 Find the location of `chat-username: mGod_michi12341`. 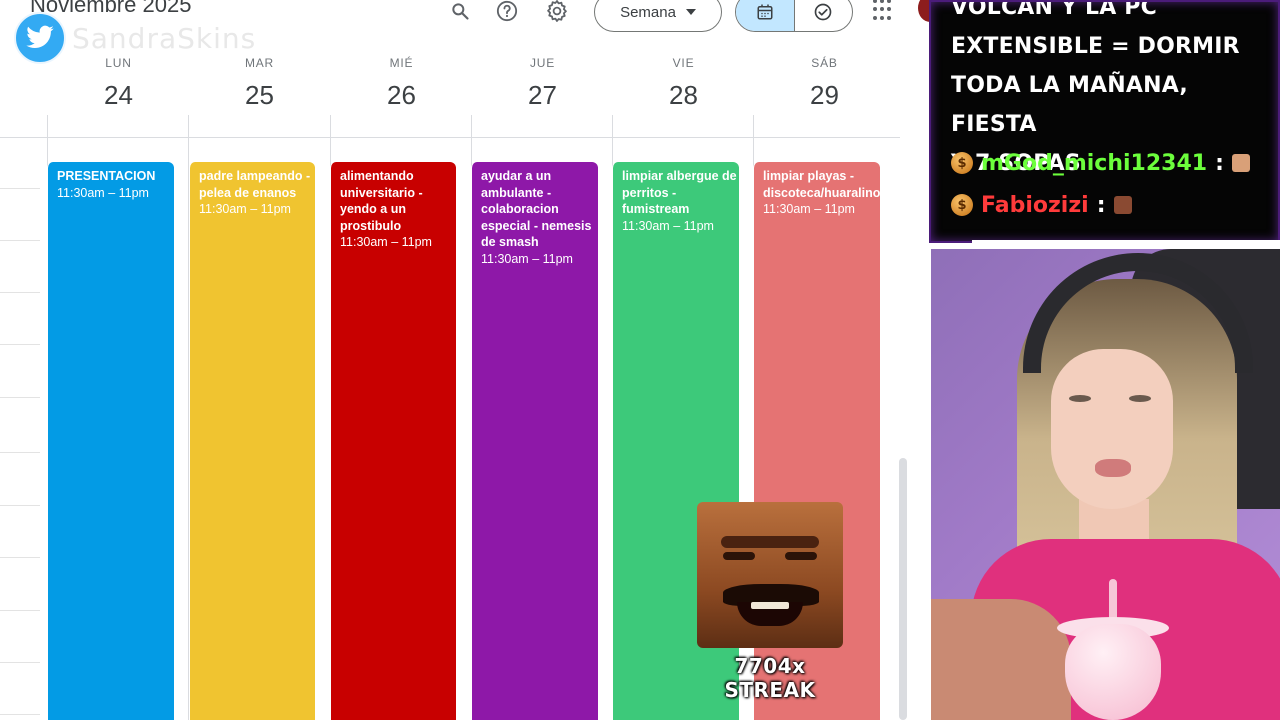

chat-username: mGod_michi12341 is located at coordinates (1094, 163).